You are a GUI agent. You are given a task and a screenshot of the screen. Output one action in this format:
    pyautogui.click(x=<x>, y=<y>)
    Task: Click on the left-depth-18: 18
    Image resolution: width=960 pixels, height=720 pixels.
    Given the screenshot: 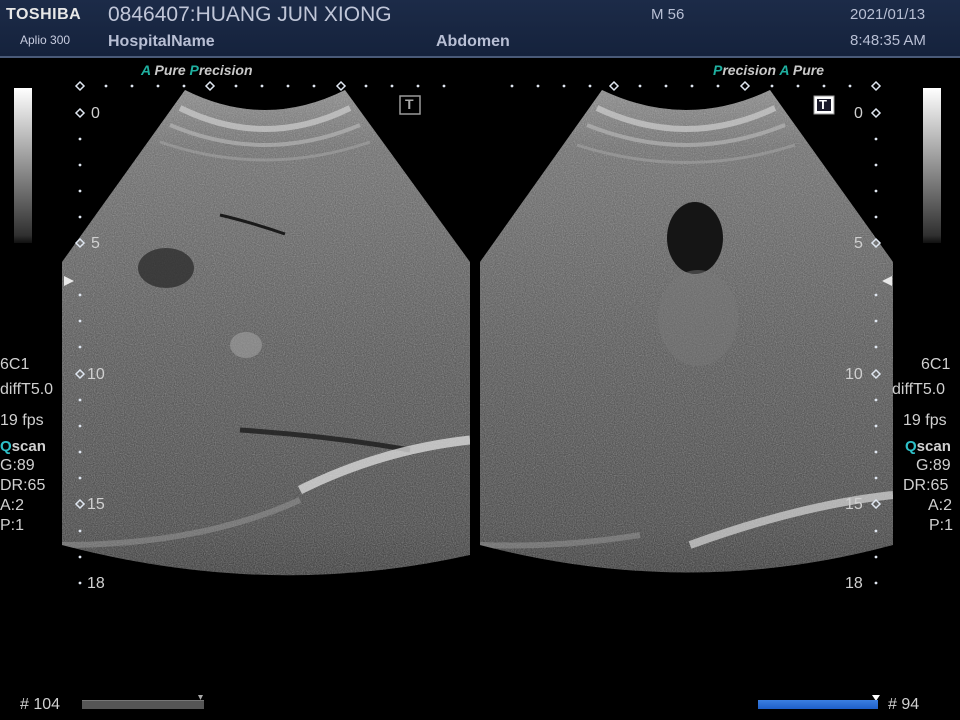 What is the action you would take?
    pyautogui.click(x=96, y=583)
    